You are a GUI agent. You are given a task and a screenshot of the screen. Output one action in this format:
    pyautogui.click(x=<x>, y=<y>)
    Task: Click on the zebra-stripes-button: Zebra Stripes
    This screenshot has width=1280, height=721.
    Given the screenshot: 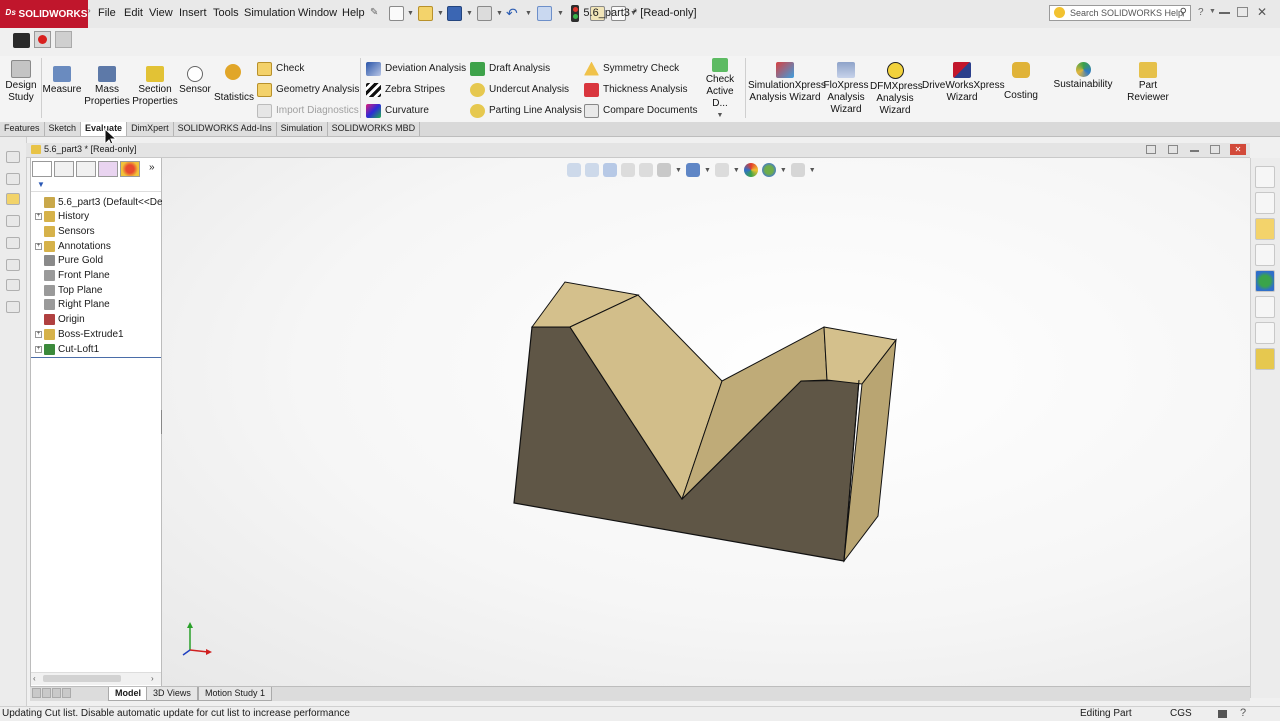 What is the action you would take?
    pyautogui.click(x=416, y=89)
    